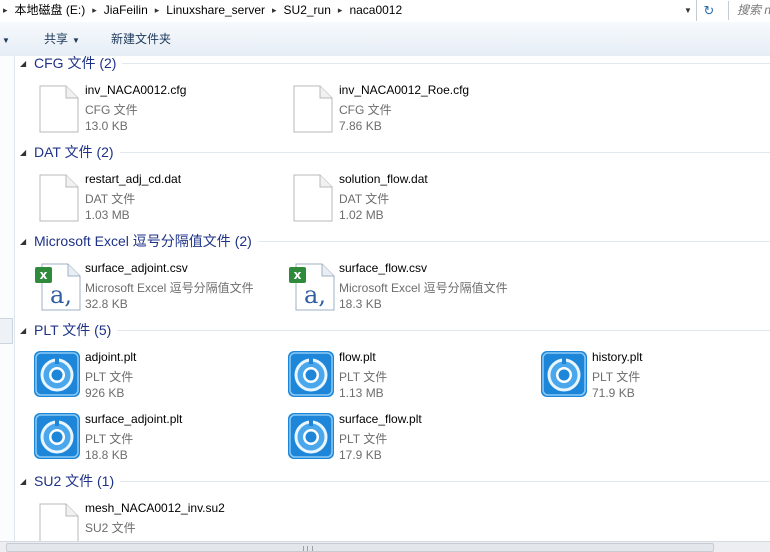  What do you see at coordinates (365, 110) in the screenshot?
I see `file-type: CFG 文件` at bounding box center [365, 110].